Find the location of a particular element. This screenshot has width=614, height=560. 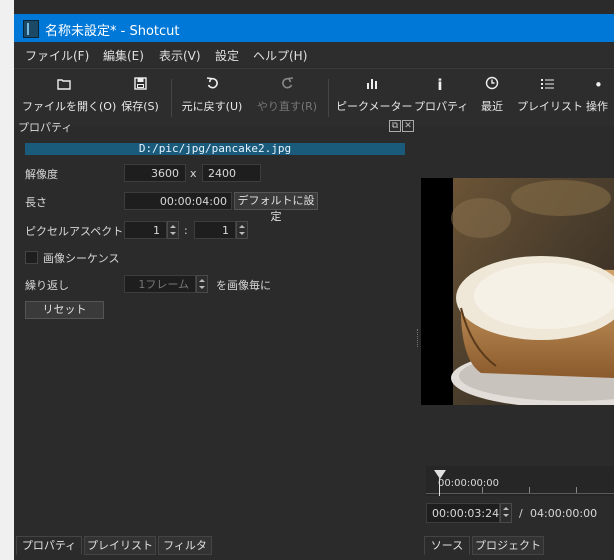

tab-playlist: プレイリスト is located at coordinates (120, 545).